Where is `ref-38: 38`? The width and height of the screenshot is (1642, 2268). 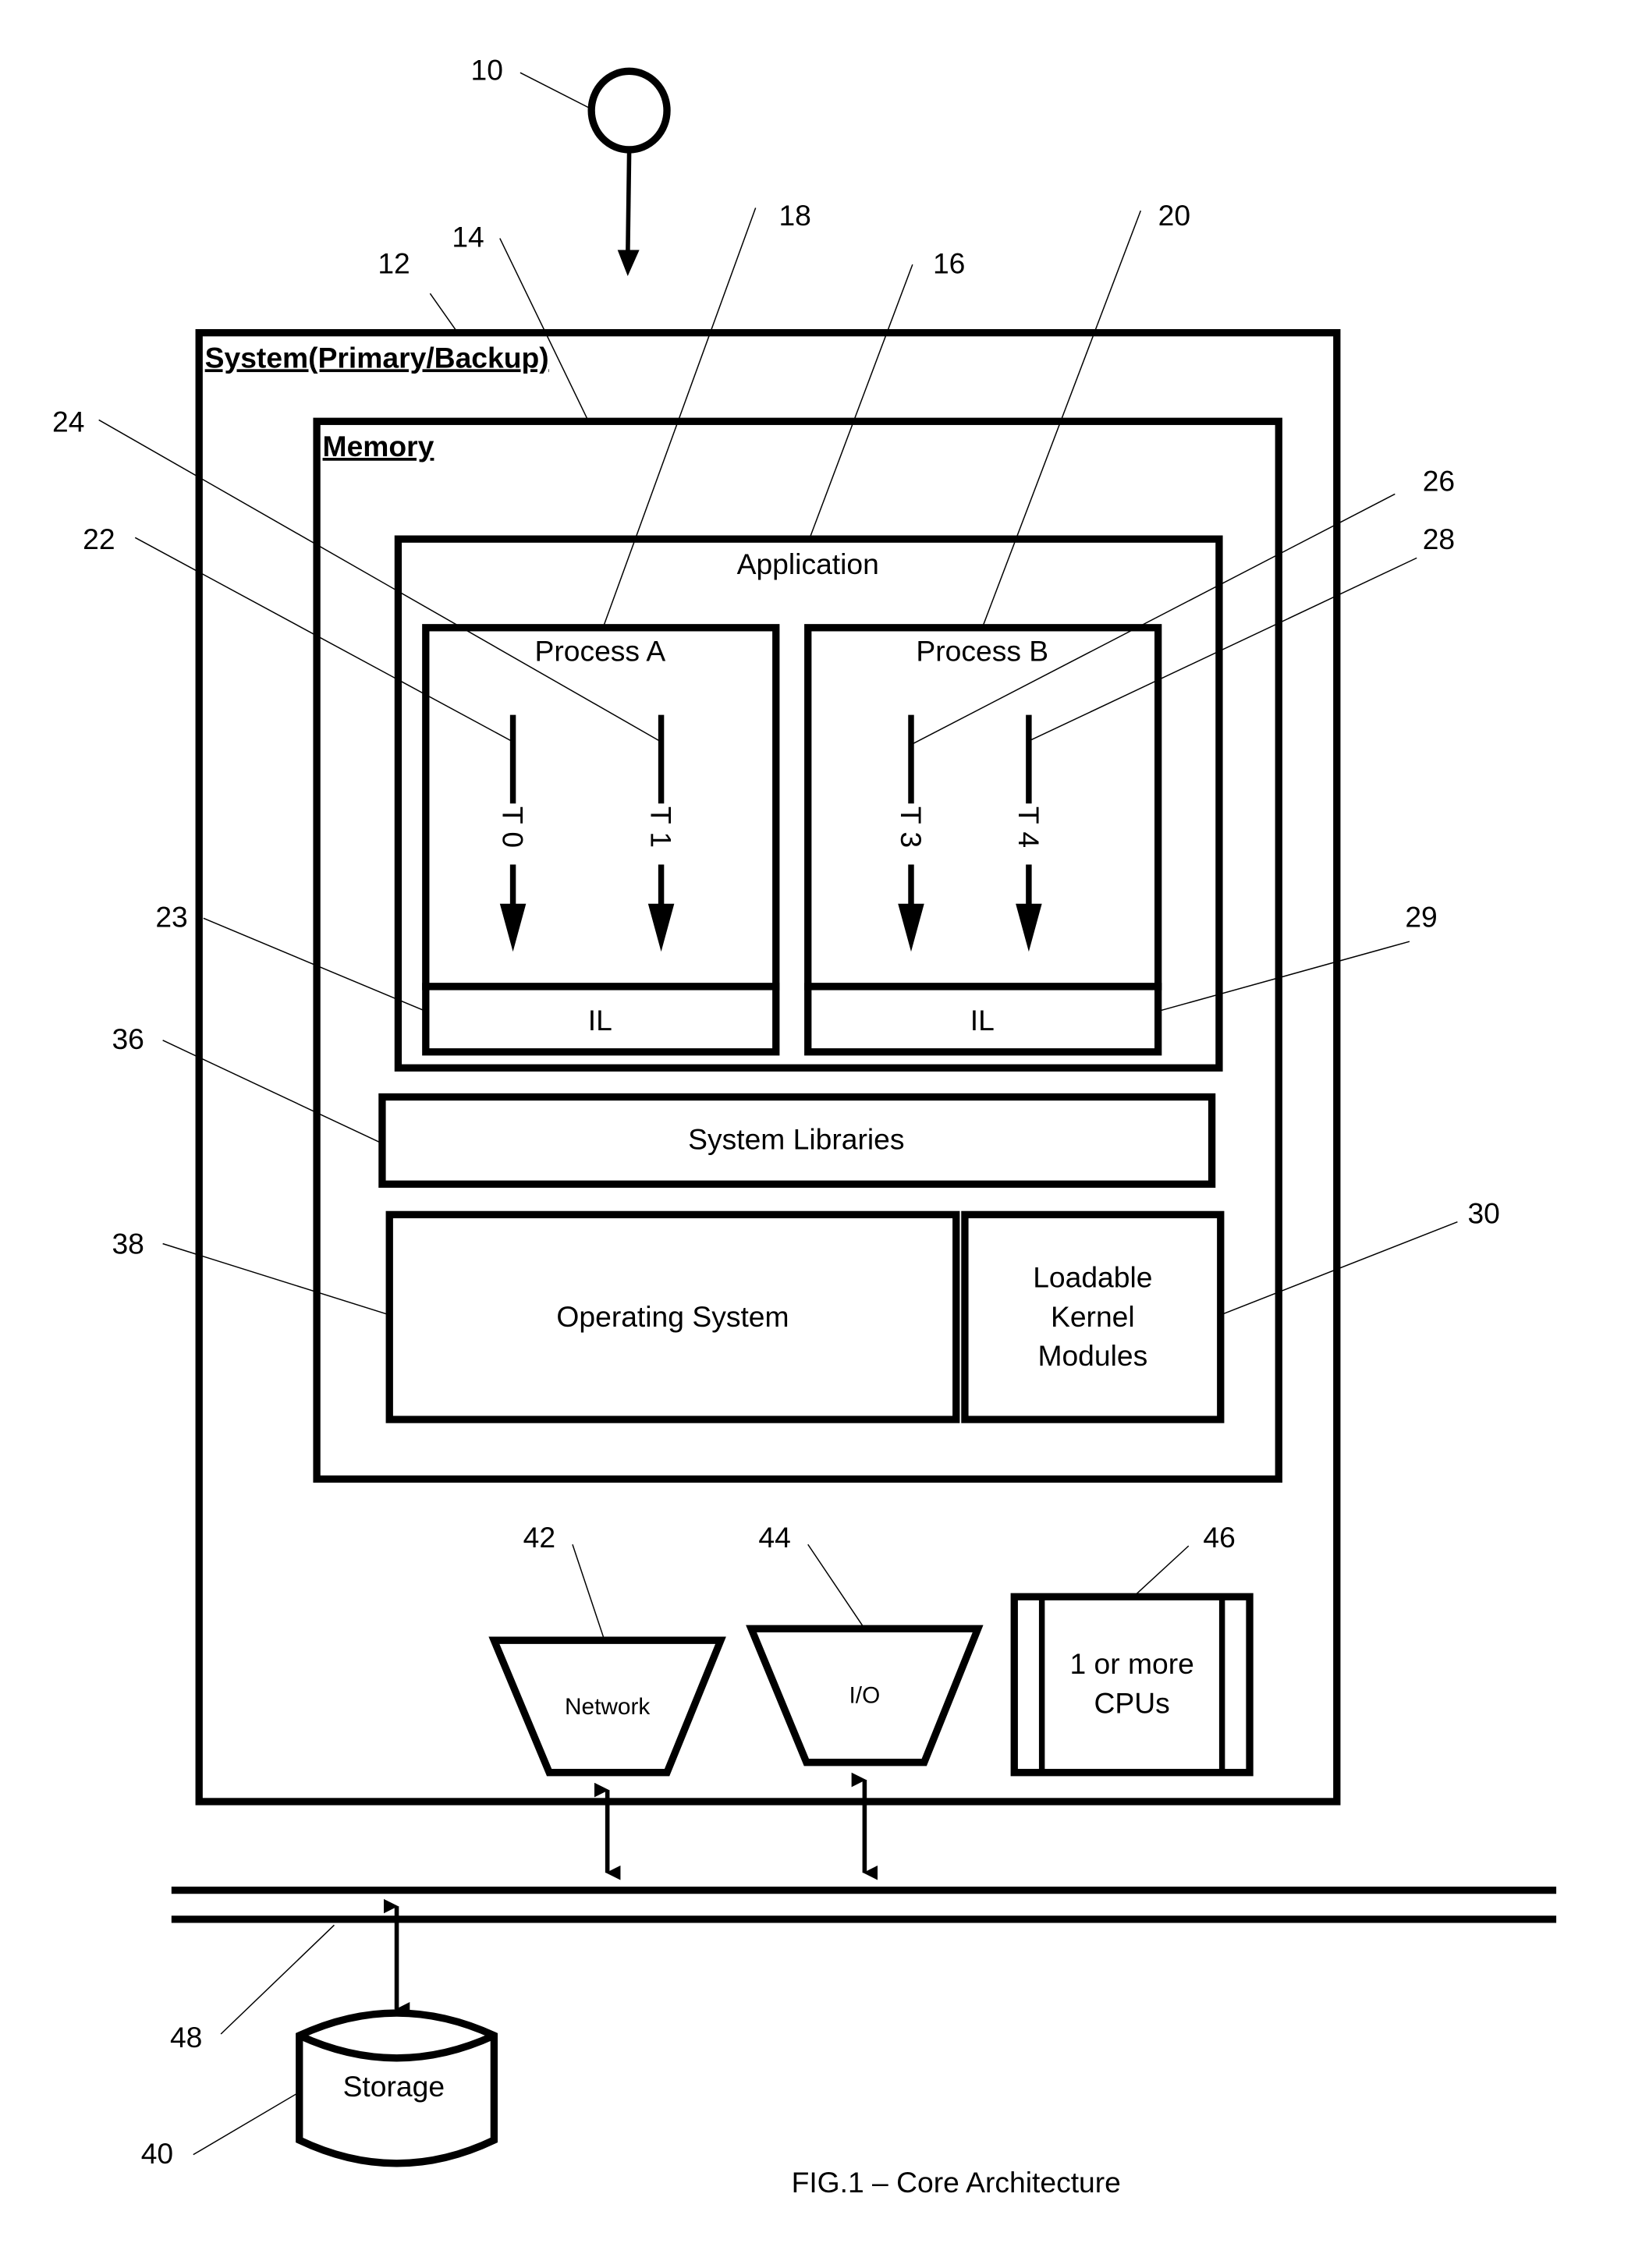 ref-38: 38 is located at coordinates (128, 1244).